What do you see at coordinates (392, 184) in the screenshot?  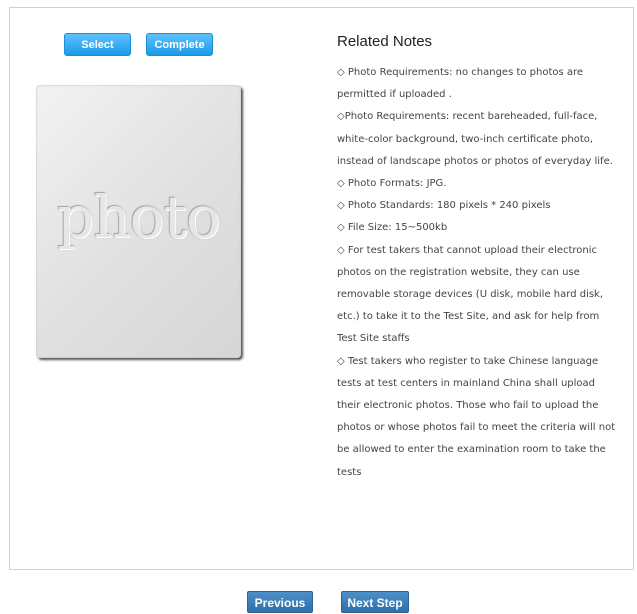 I see `note-line: ◇ Photo Formats: JPG.` at bounding box center [392, 184].